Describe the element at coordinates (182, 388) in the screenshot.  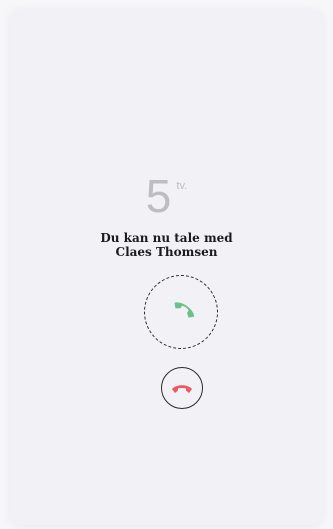
I see `hangup-button` at that location.